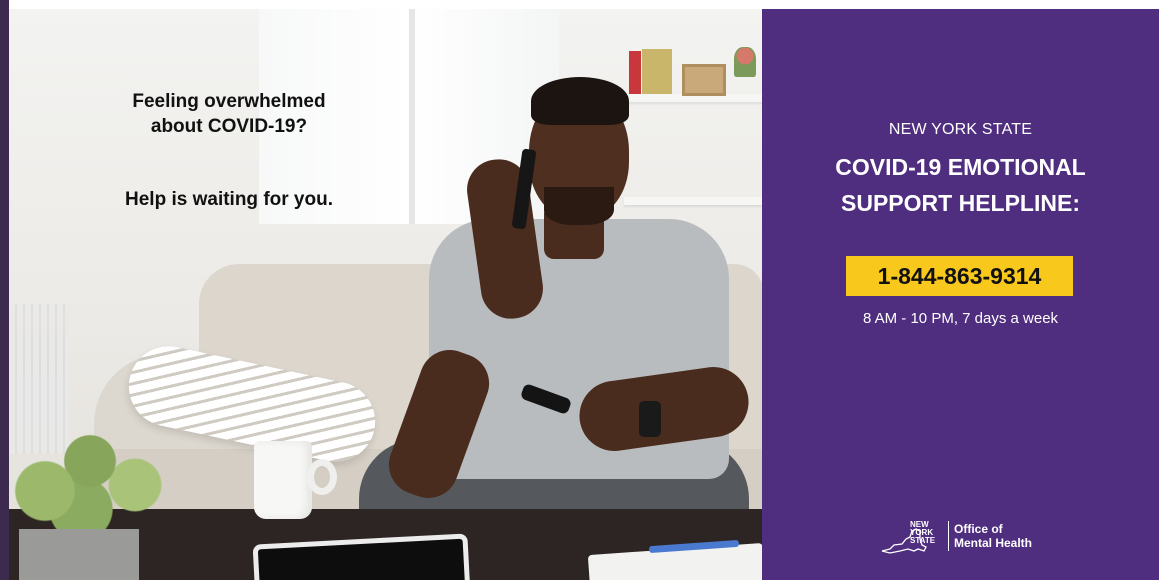 The image size is (1159, 580). Describe the element at coordinates (922, 533) in the screenshot. I see `nys-wordmark: NEW YORK STATE` at that location.